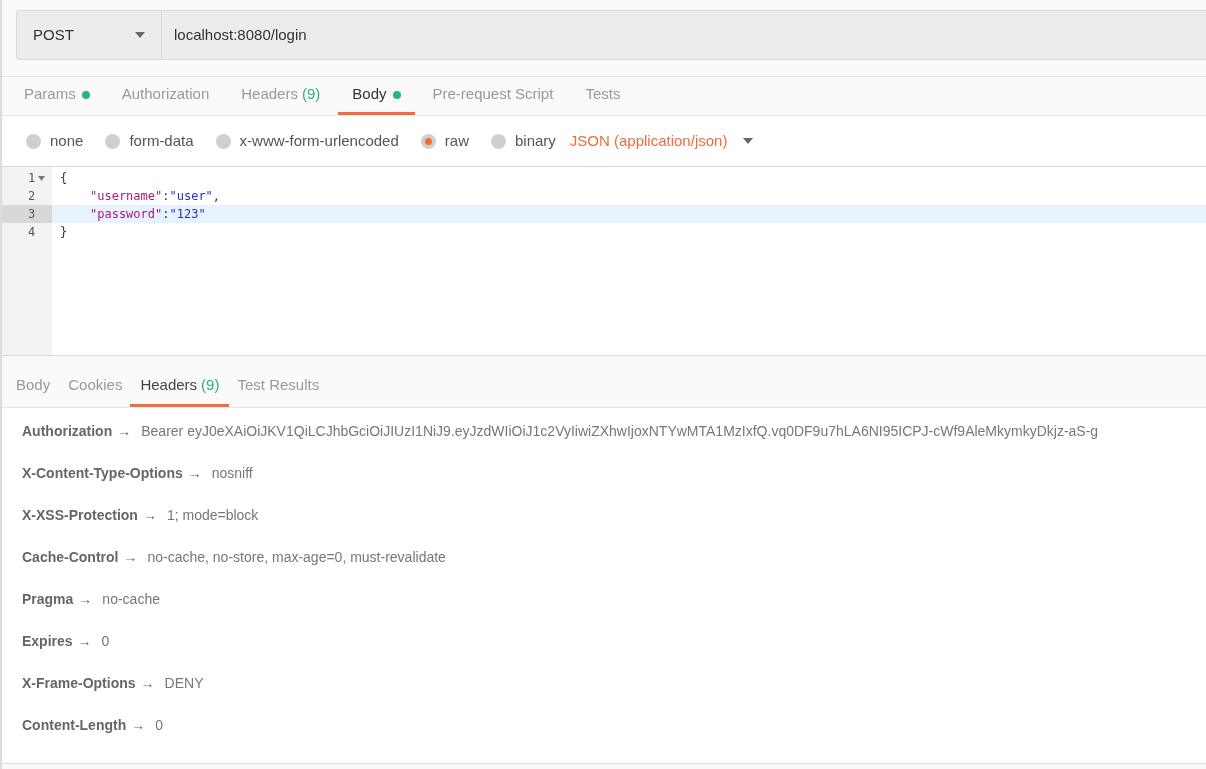  I want to click on header-name: Authorization, so click(67, 431).